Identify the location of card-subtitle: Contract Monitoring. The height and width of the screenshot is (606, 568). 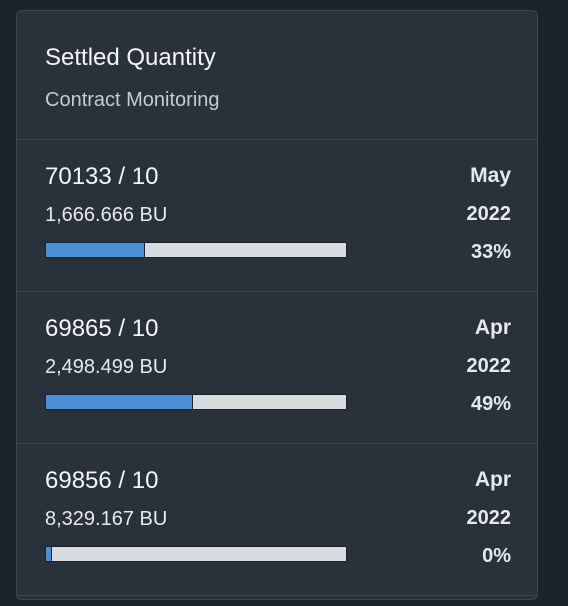
(132, 100).